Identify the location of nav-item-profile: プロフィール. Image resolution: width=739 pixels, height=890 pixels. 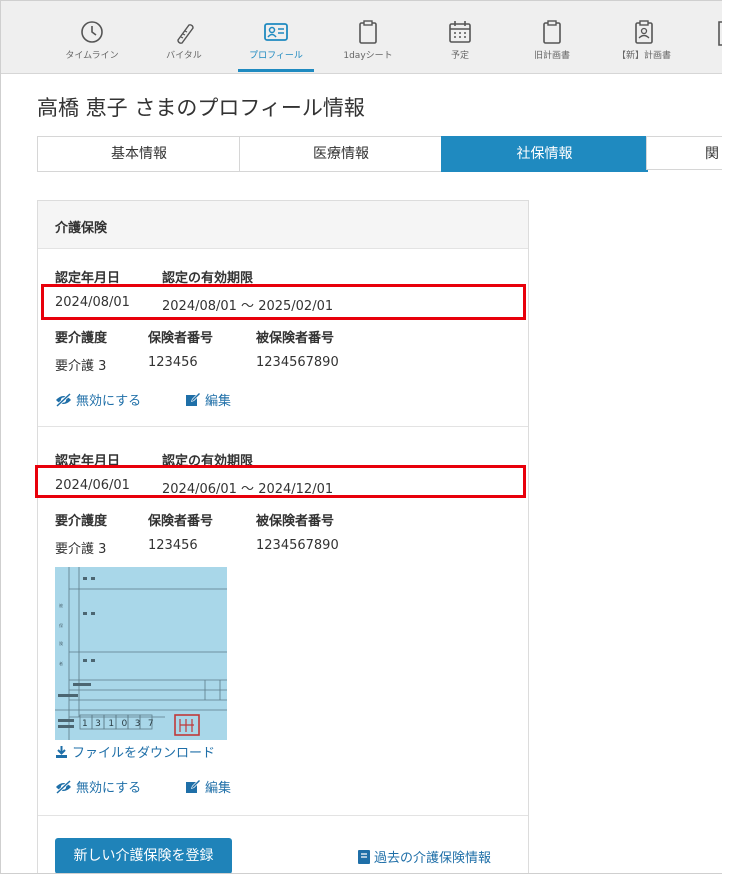
(276, 37).